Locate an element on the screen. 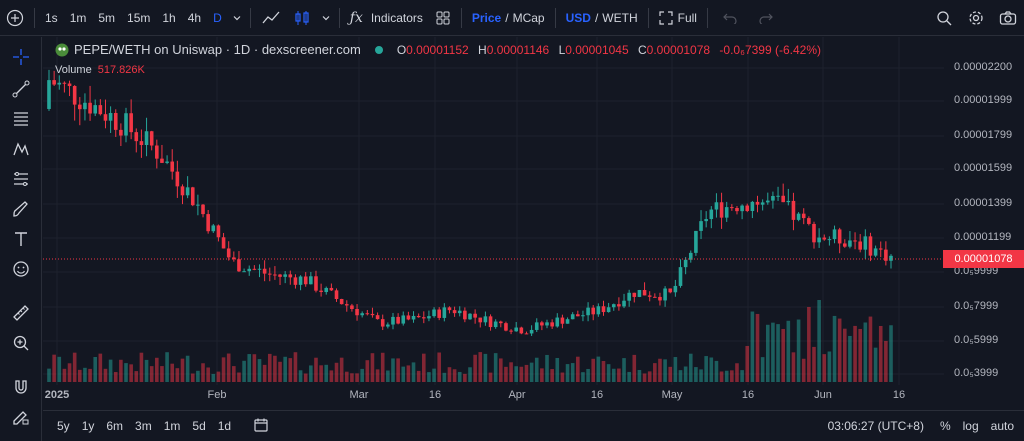 This screenshot has height=441, width=1024. chart-type-dropdown is located at coordinates (326, 18).